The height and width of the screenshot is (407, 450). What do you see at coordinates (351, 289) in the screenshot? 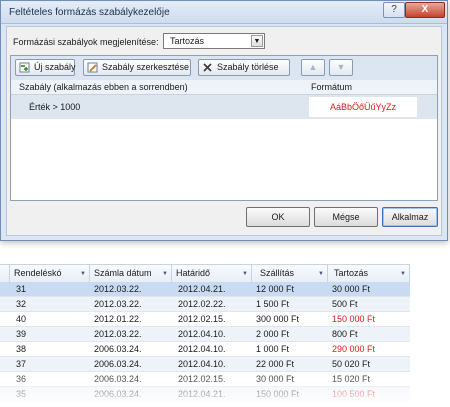
I see `table-cell: 30 000 Ft` at bounding box center [351, 289].